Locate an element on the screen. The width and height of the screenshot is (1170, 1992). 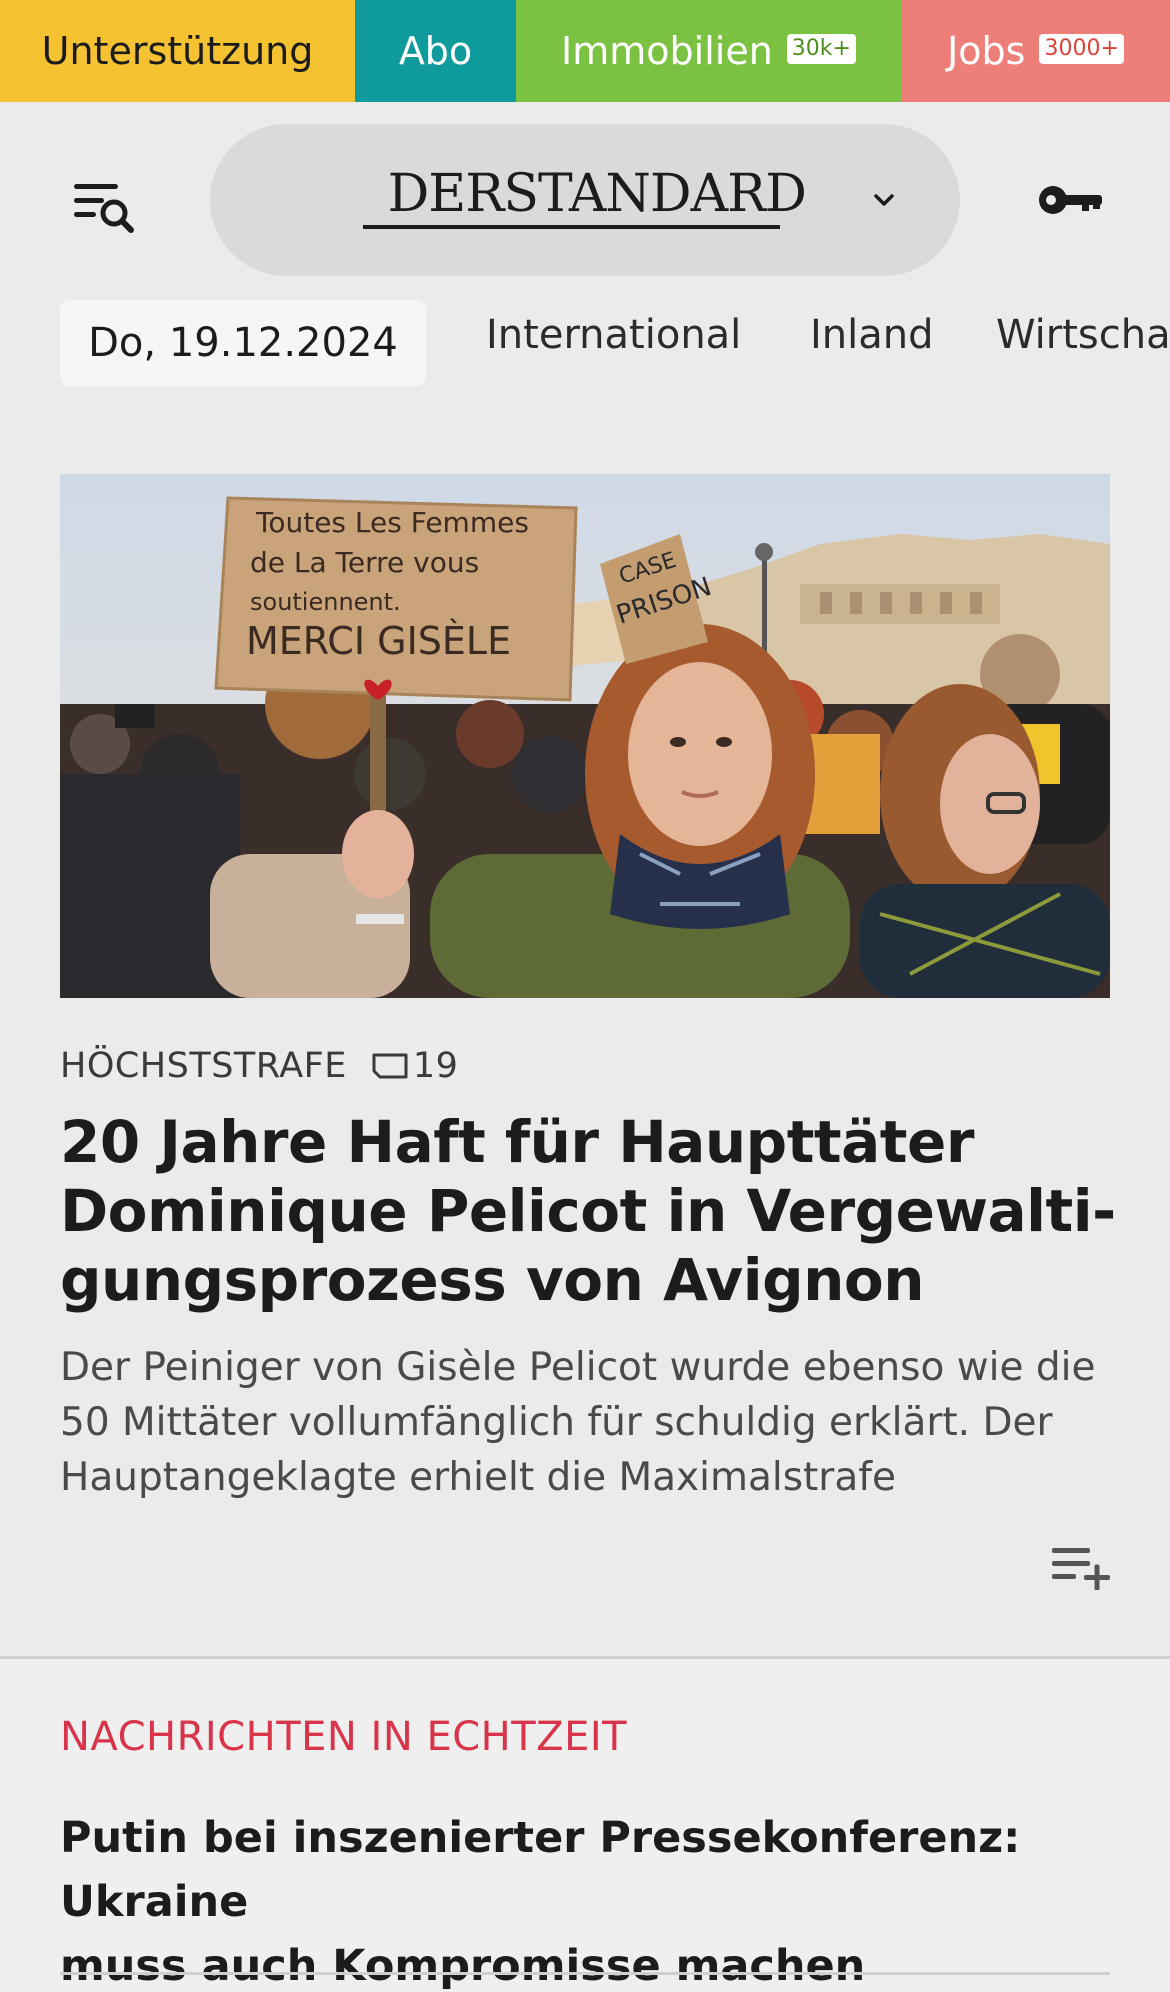
abo-link: Abo is located at coordinates (435, 51).